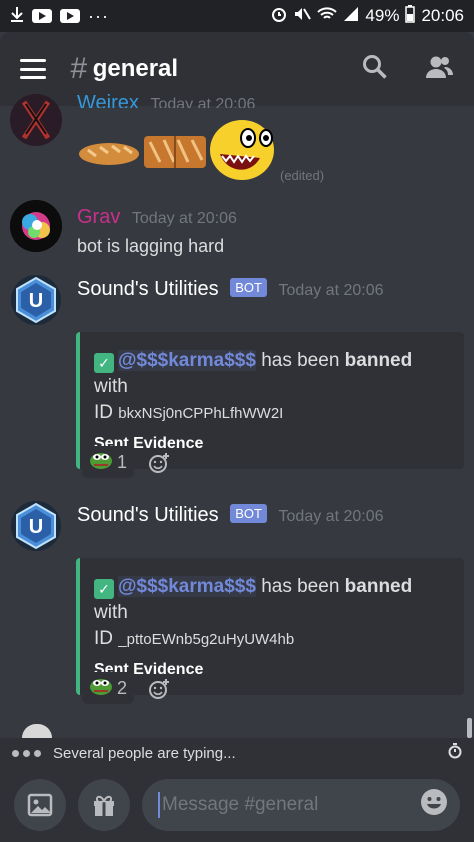  I want to click on wifi-icon, so click(327, 16).